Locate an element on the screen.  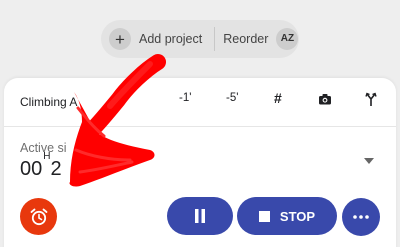
branch-icon is located at coordinates (371, 100).